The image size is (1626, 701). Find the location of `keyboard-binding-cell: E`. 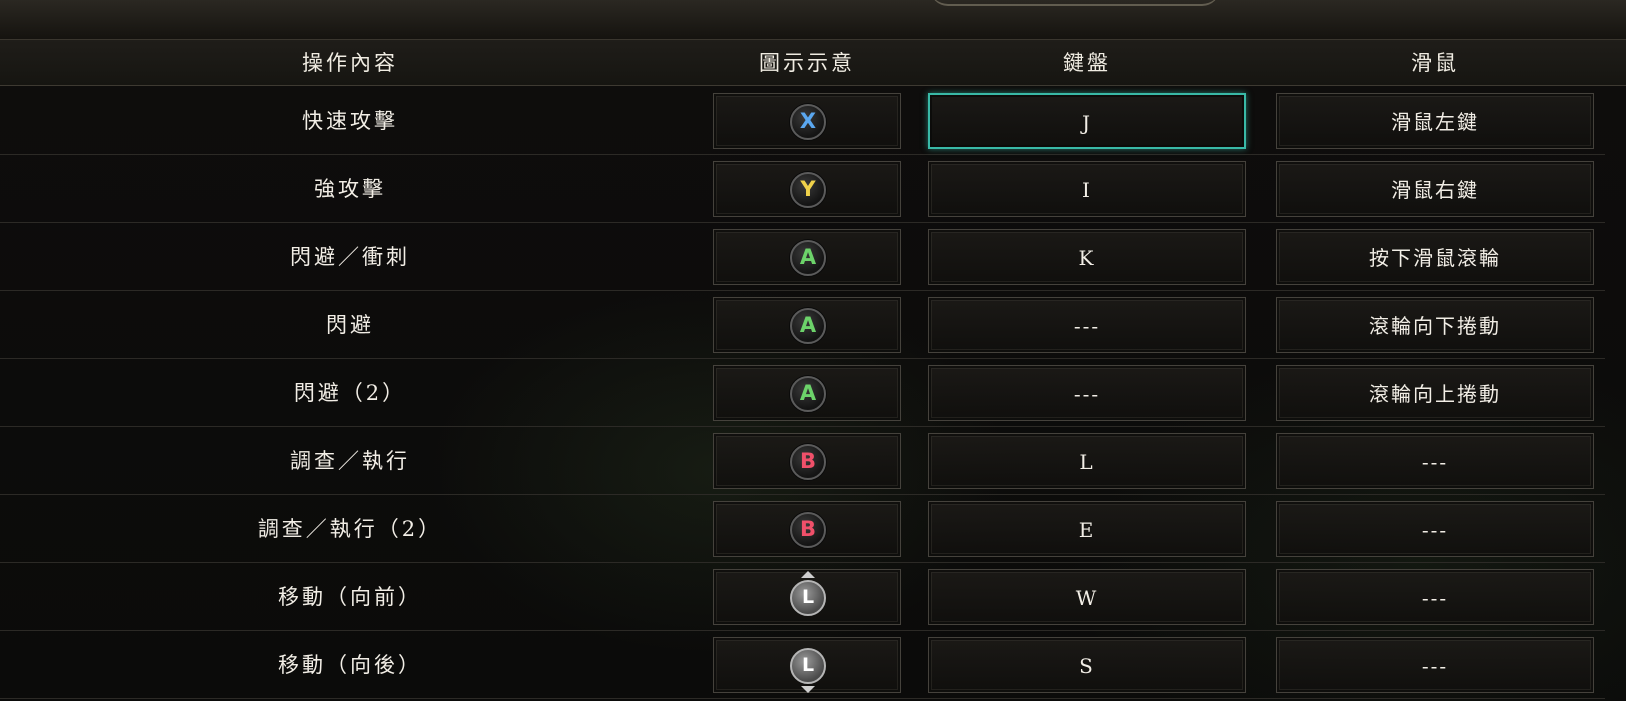

keyboard-binding-cell: E is located at coordinates (1087, 529).